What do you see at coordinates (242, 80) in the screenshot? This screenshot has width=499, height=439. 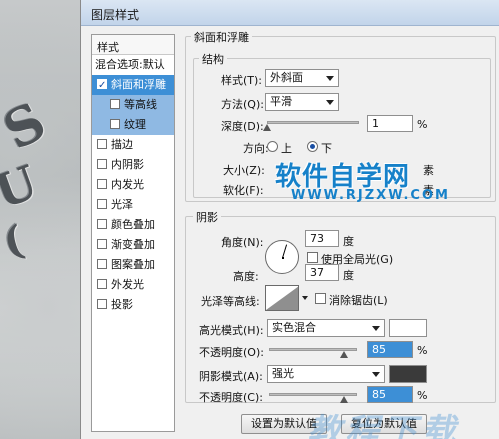 I see `style-label: 样式(T):` at bounding box center [242, 80].